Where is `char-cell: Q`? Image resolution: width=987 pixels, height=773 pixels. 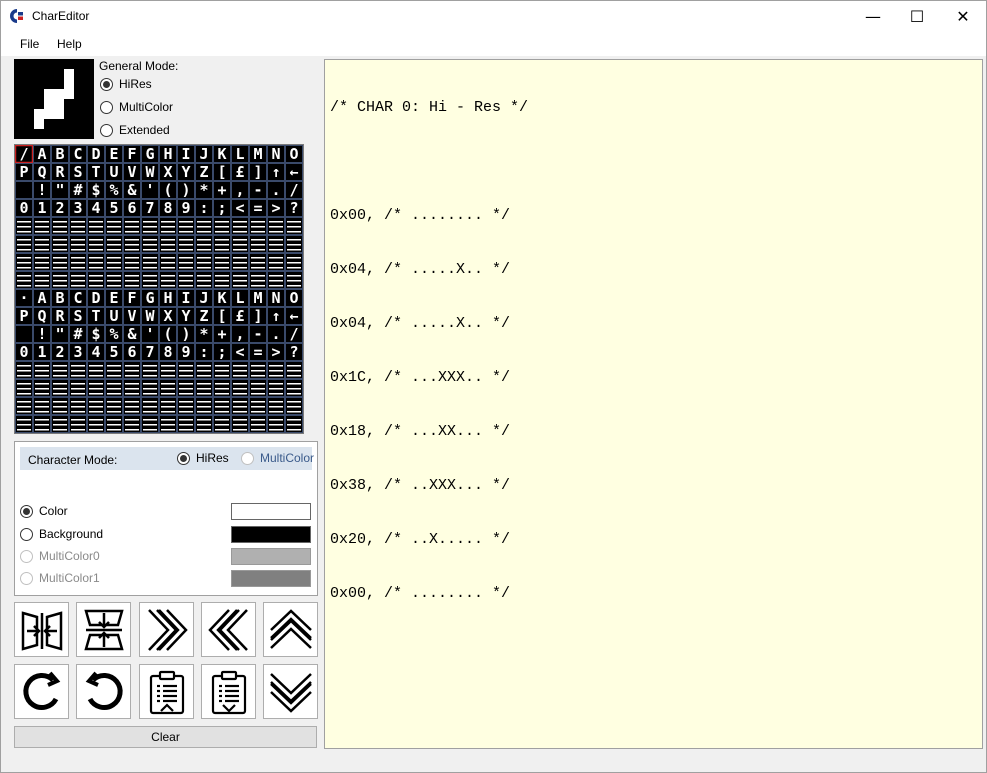
char-cell: Q is located at coordinates (42, 172).